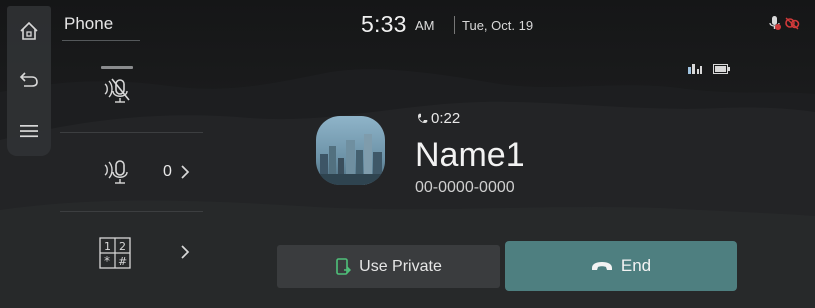 The width and height of the screenshot is (815, 308). What do you see at coordinates (117, 90) in the screenshot?
I see `microphone-muted-icon` at bounding box center [117, 90].